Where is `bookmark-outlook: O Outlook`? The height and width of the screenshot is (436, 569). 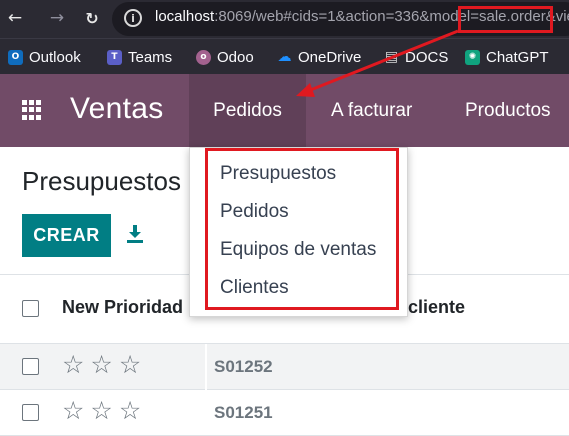 bookmark-outlook: O Outlook is located at coordinates (44, 57).